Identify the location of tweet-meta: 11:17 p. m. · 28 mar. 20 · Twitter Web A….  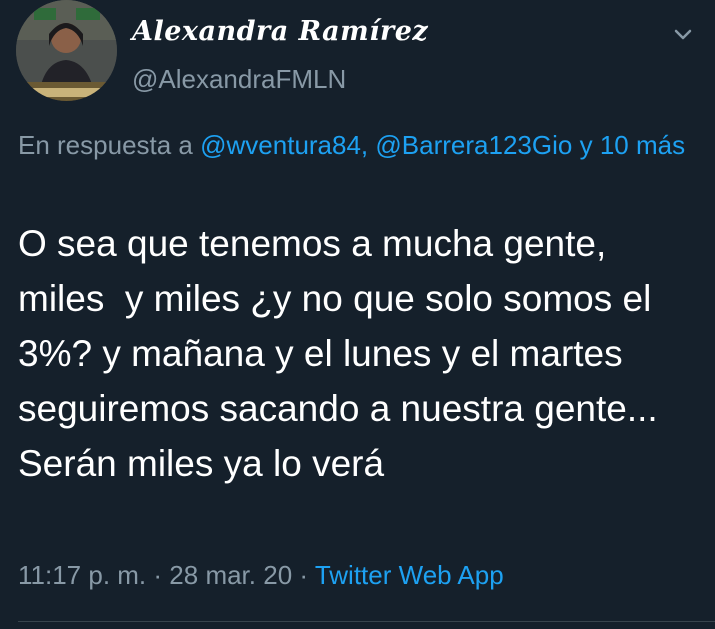
(261, 575).